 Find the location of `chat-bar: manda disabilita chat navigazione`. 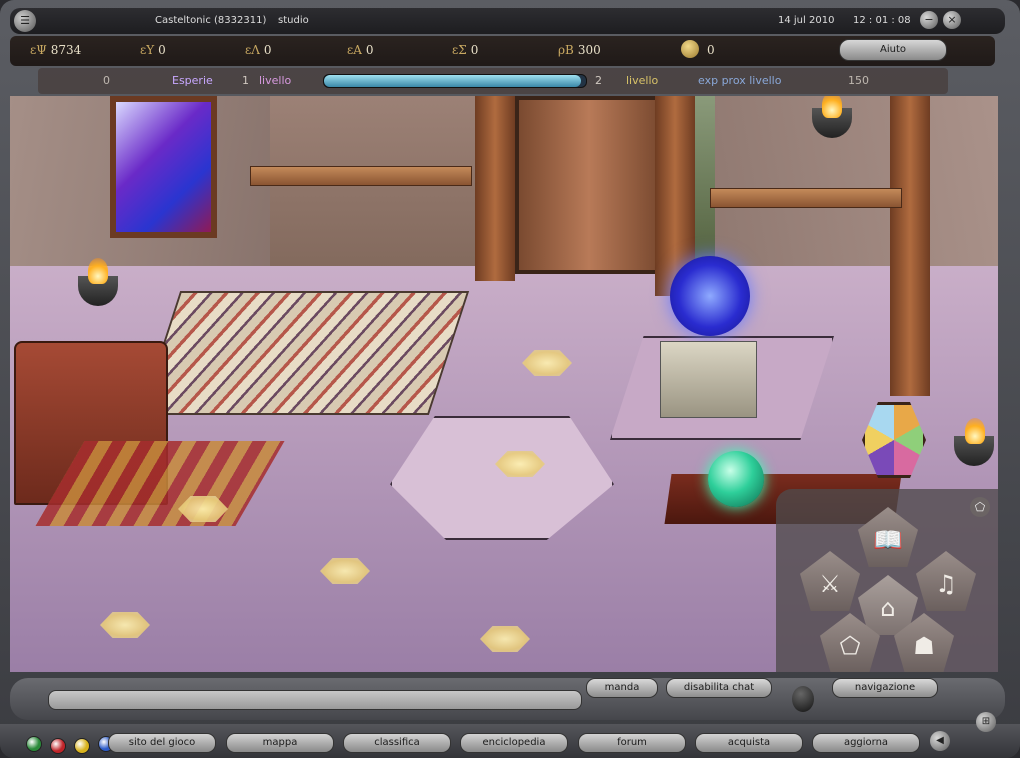

chat-bar: manda disabilita chat navigazione is located at coordinates (507, 699).